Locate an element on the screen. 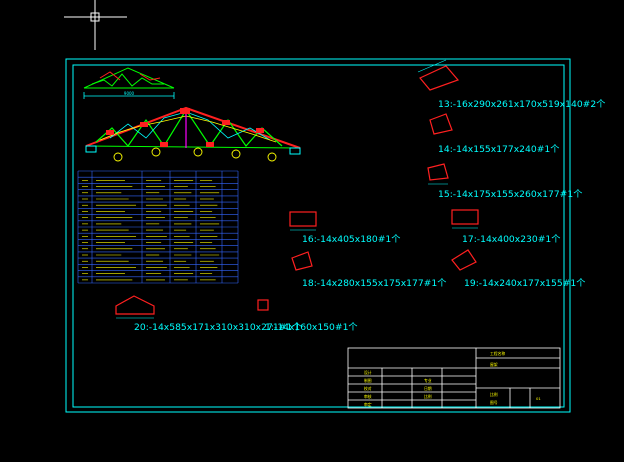 This screenshot has width=624, height=462. part-label-17: 17:-14x400x230#1个 is located at coordinates (511, 239).